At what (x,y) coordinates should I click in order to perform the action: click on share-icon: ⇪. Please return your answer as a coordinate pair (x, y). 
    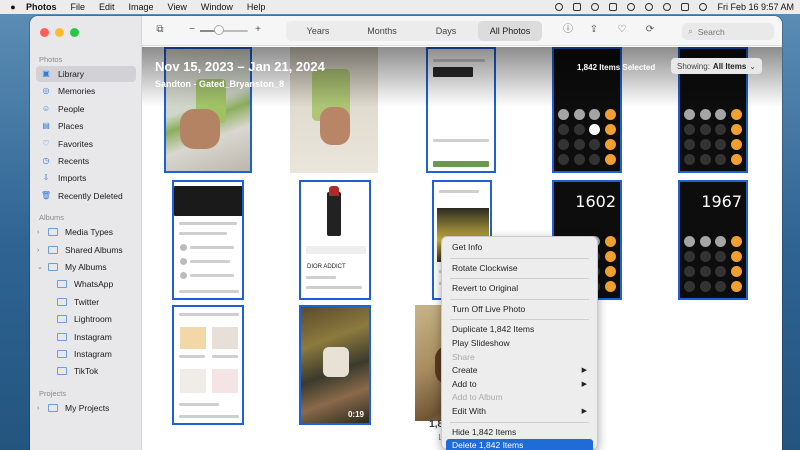
    Looking at the image, I should click on (594, 30).